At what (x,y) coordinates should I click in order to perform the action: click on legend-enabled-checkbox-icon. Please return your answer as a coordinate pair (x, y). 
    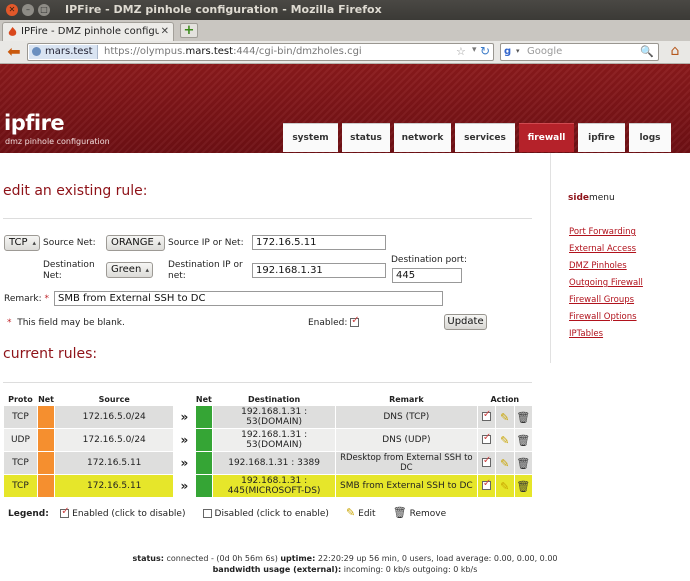
    Looking at the image, I should click on (65, 512).